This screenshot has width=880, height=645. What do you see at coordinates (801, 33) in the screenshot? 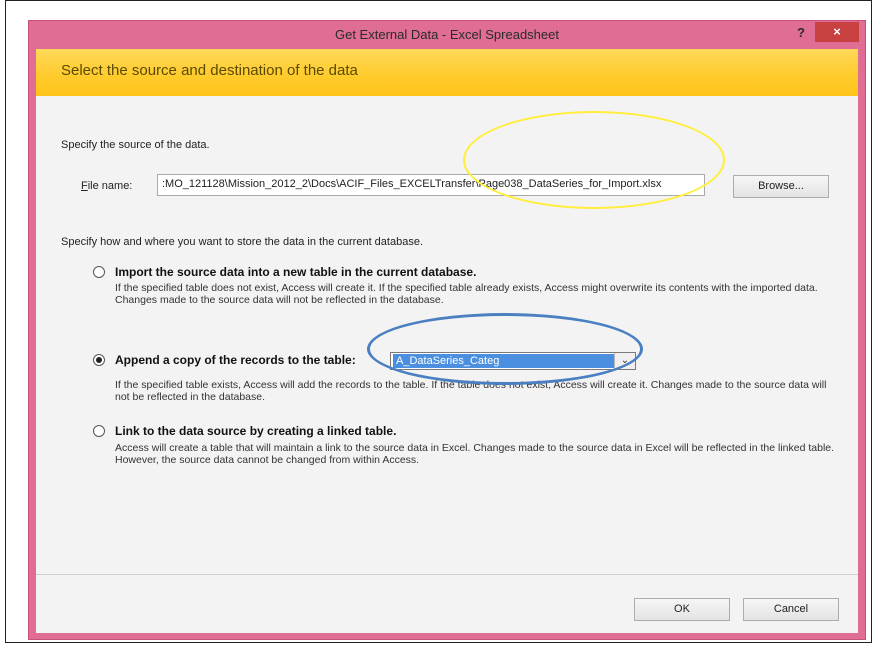
I see `help-button: ?` at bounding box center [801, 33].